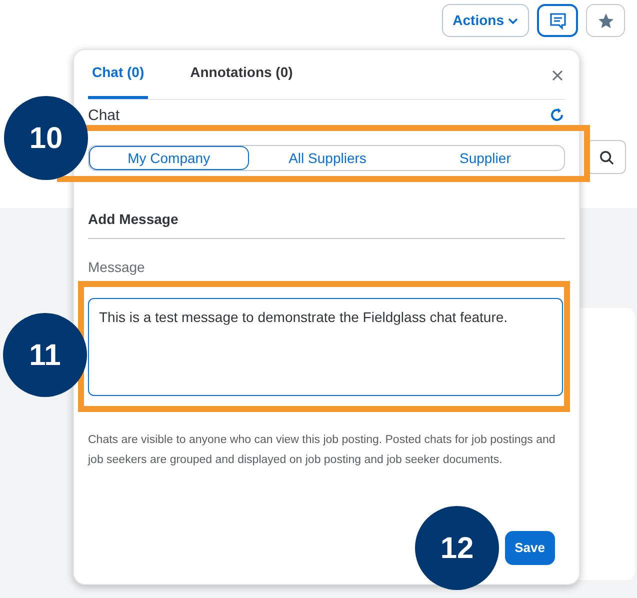  What do you see at coordinates (325, 347) in the screenshot?
I see `message-field: This is a test message to demonstrate the Fieldglass chat feature.` at bounding box center [325, 347].